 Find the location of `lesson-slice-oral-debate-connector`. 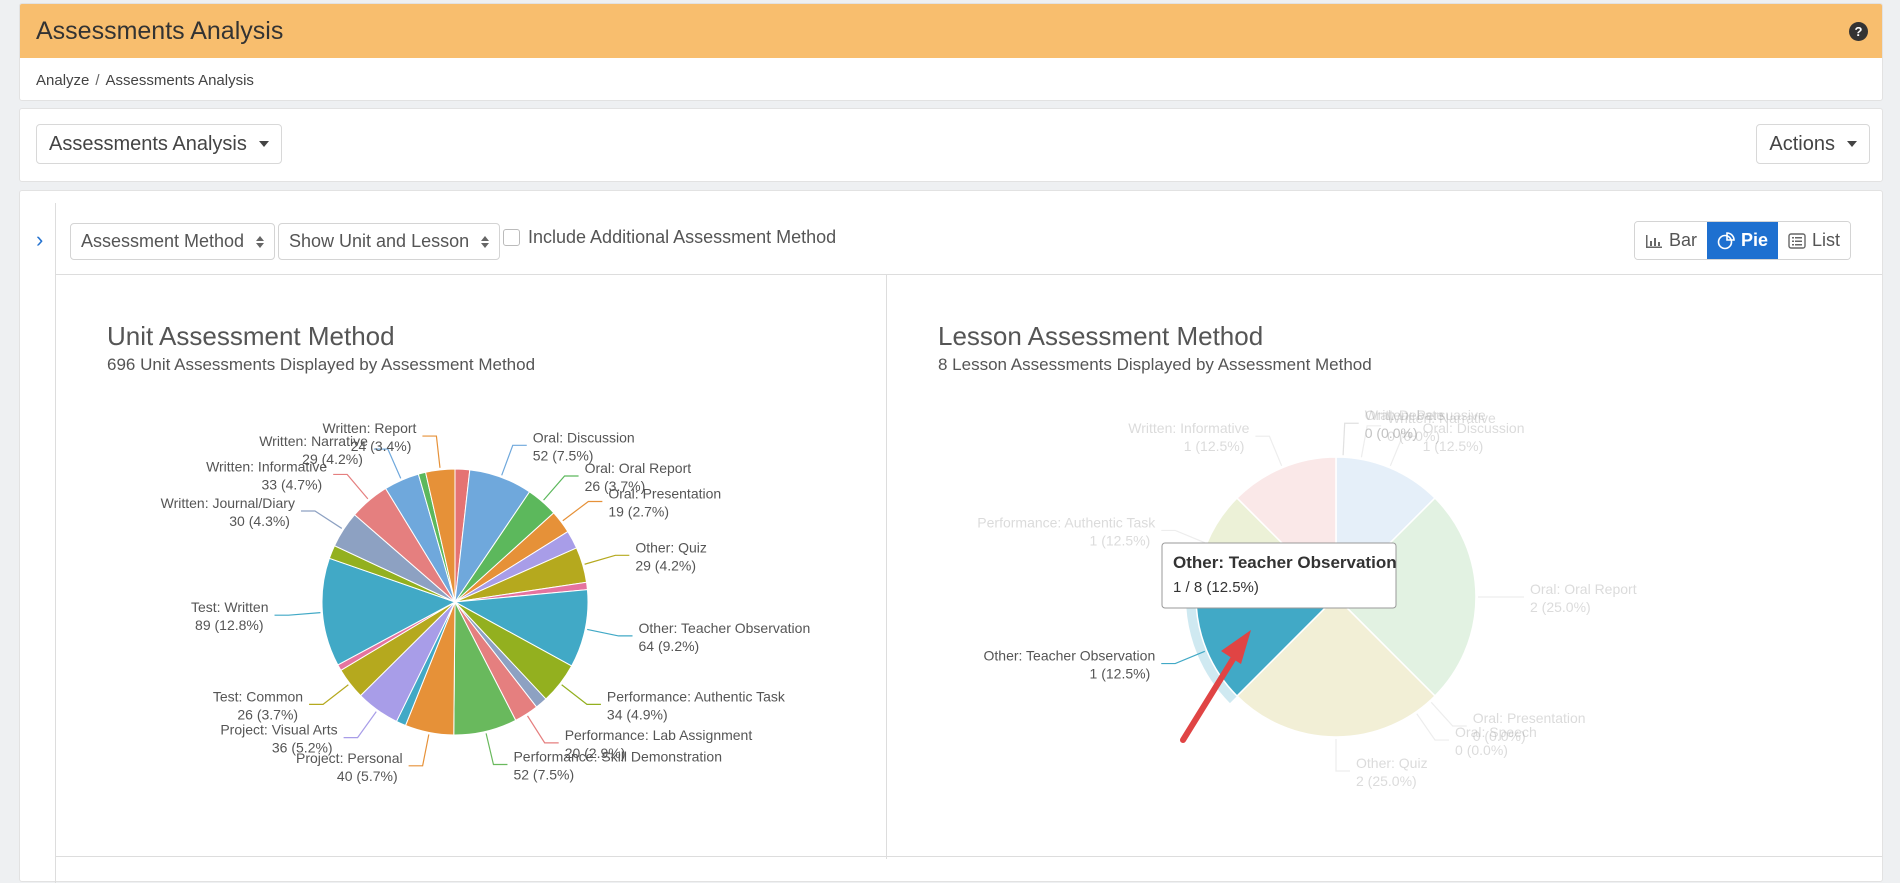

lesson-slice-oral-debate-connector is located at coordinates (1350, 439).